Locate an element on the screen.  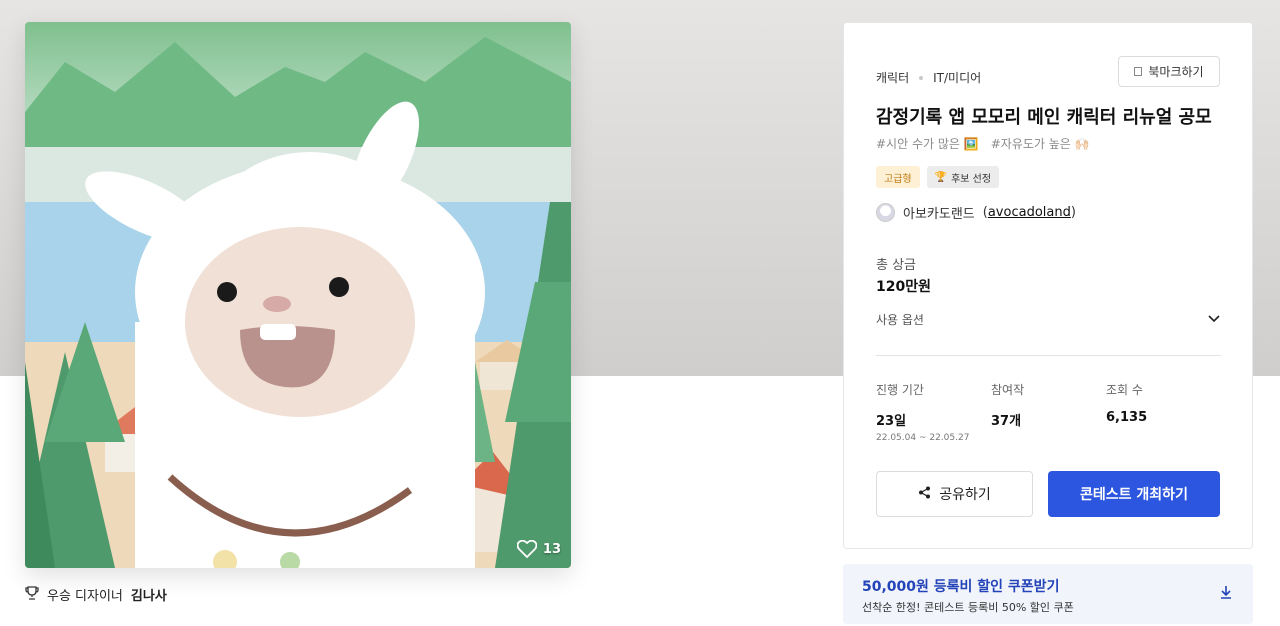
winner-designer: 우승 디자이너 김나사 is located at coordinates (96, 594).